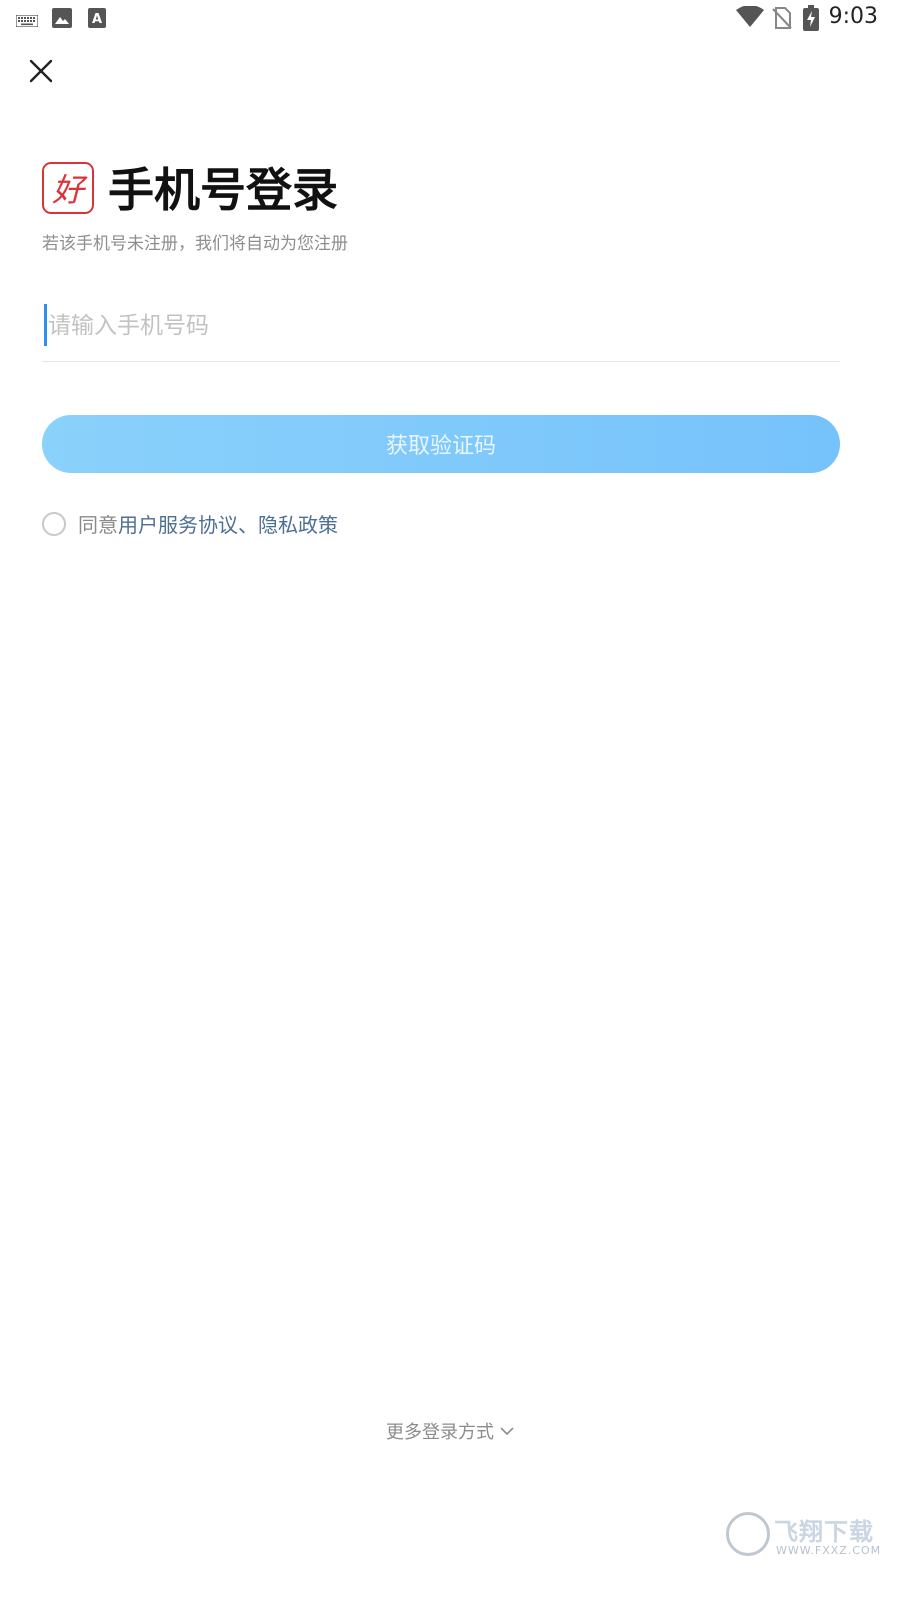 This screenshot has width=900, height=1600. I want to click on chevron-down-icon, so click(507, 1431).